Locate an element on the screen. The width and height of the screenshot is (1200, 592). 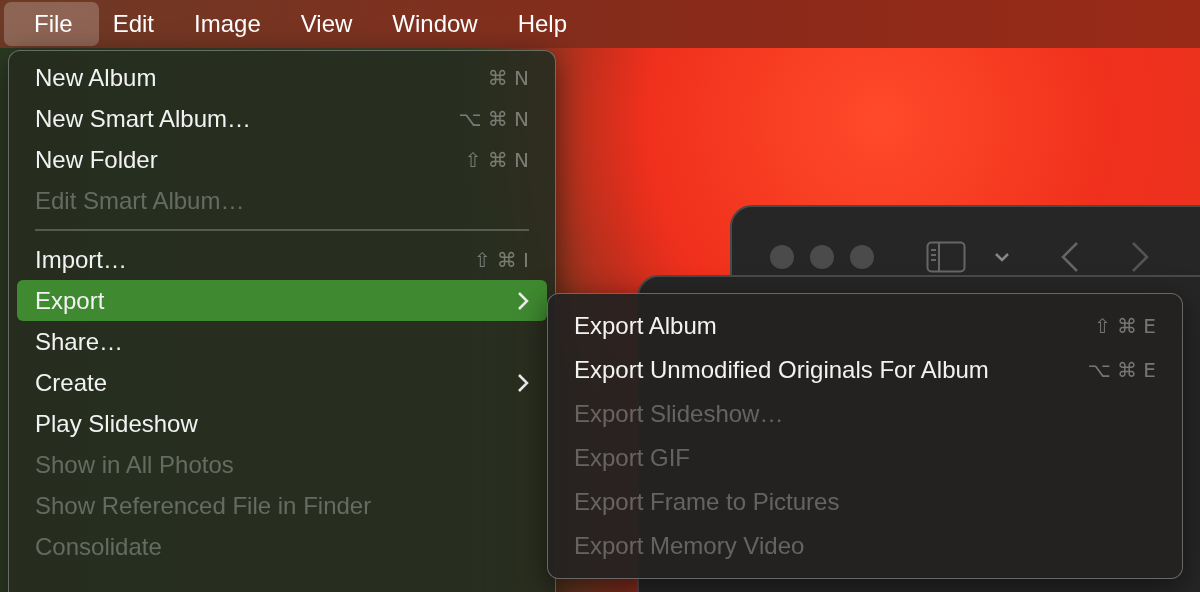
menu-bar-item: File is located at coordinates (51, 24).